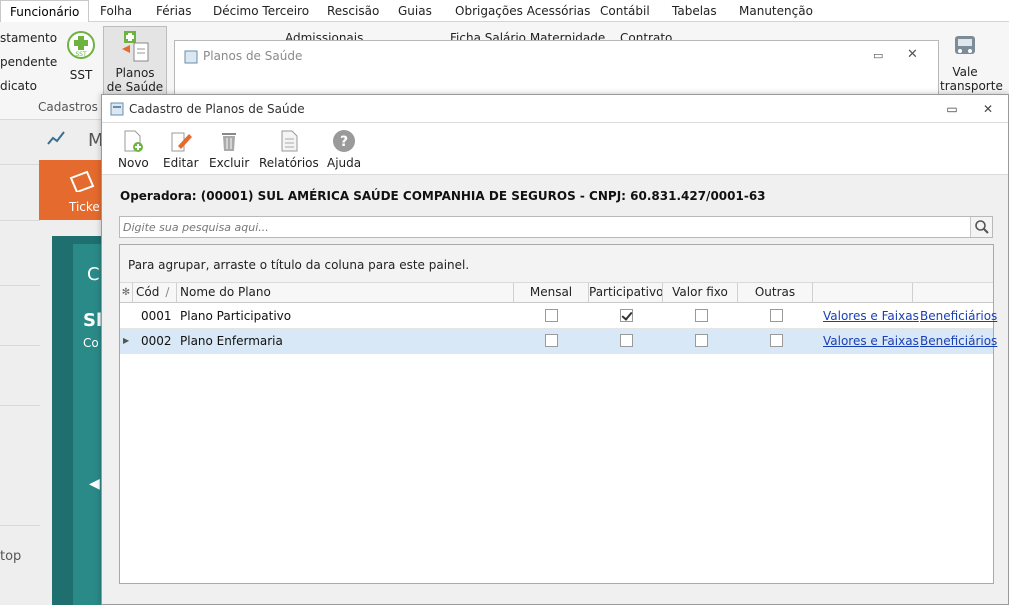  Describe the element at coordinates (135, 61) in the screenshot. I see `planos-de-saude-button: Planos de Saúde` at that location.